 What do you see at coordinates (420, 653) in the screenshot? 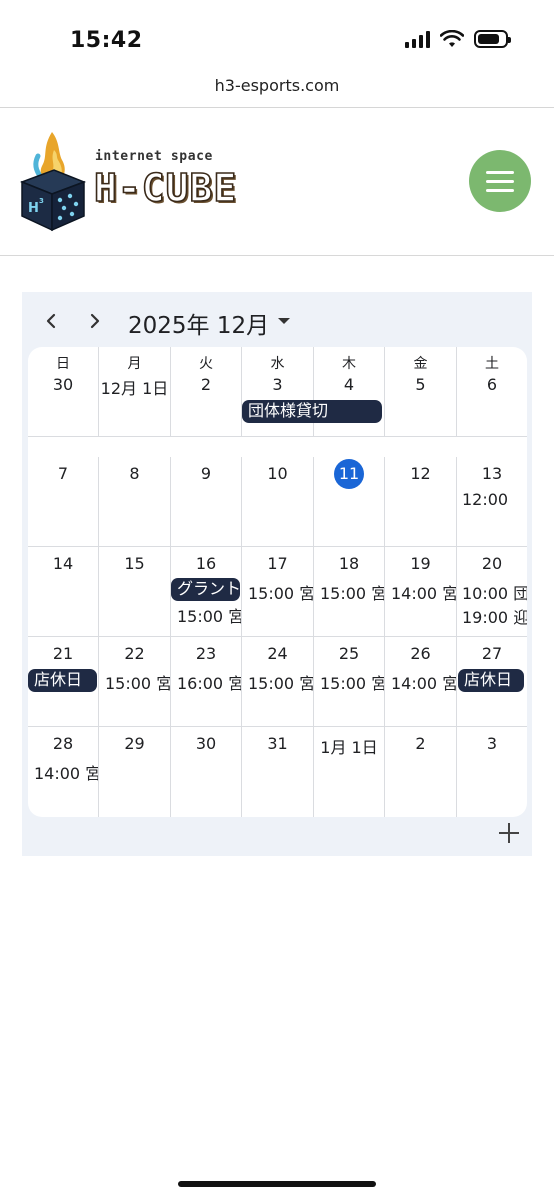
I see `day-number: 26` at bounding box center [420, 653].